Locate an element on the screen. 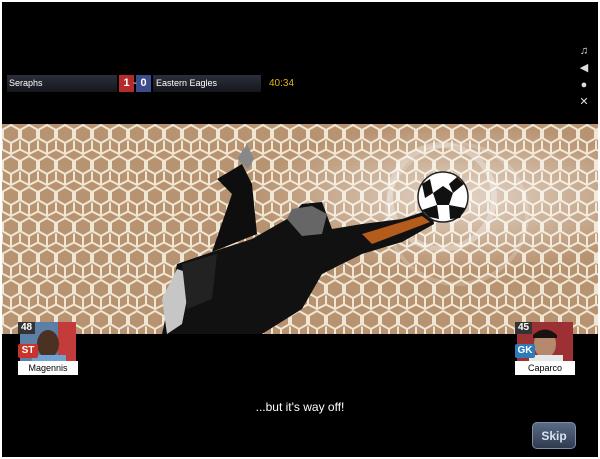 The image size is (600, 459). player-name-left: Magennis is located at coordinates (48, 368).